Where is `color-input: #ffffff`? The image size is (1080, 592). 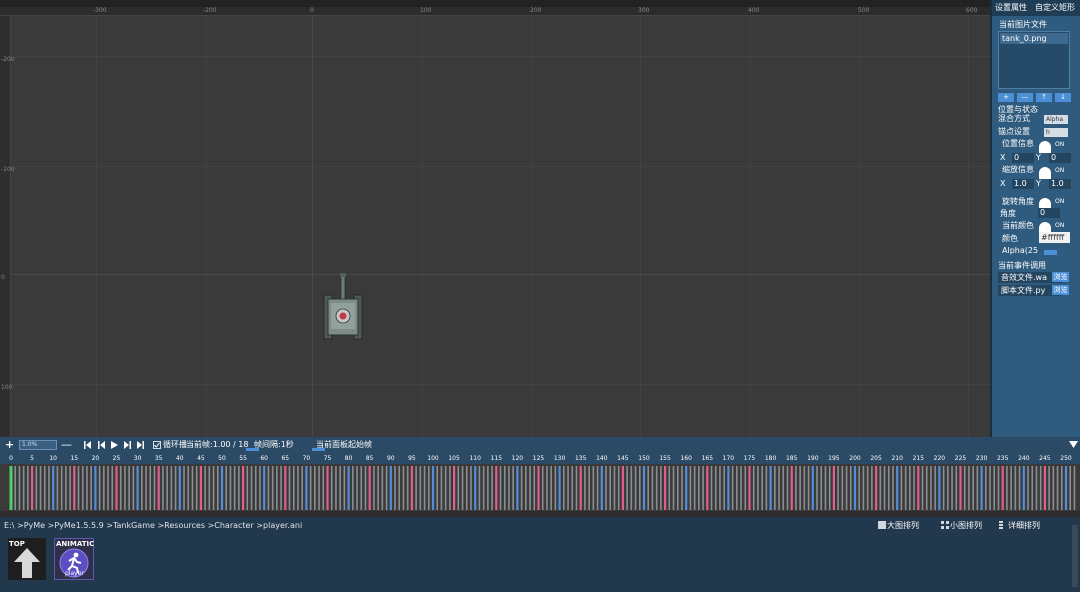 color-input: #ffffff is located at coordinates (1054, 237).